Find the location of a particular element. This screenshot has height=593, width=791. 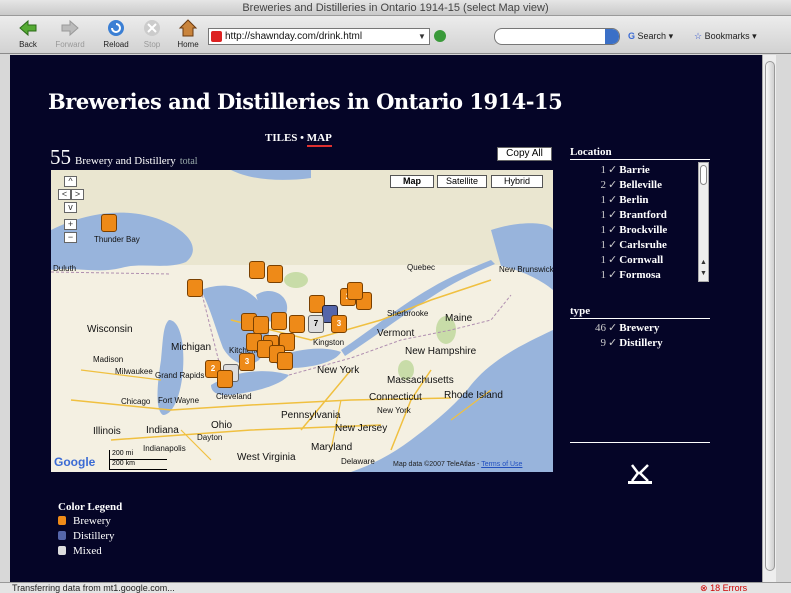

count-number: 55 is located at coordinates (60, 157).